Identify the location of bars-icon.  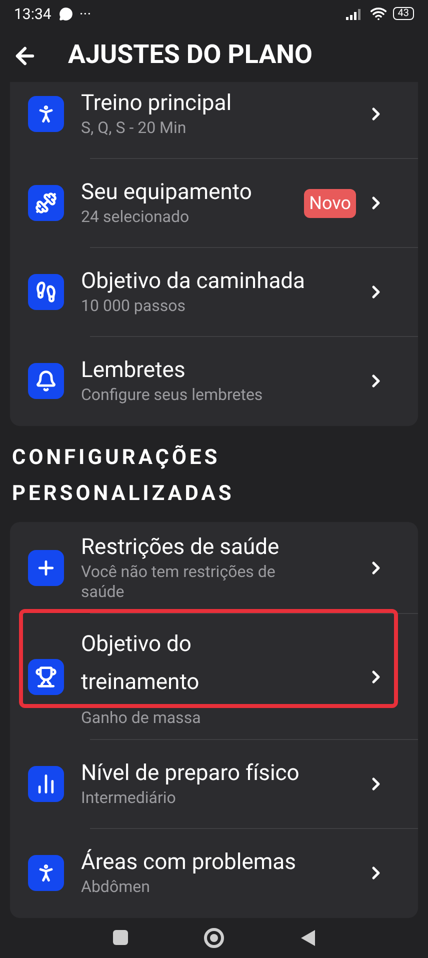
(46, 784).